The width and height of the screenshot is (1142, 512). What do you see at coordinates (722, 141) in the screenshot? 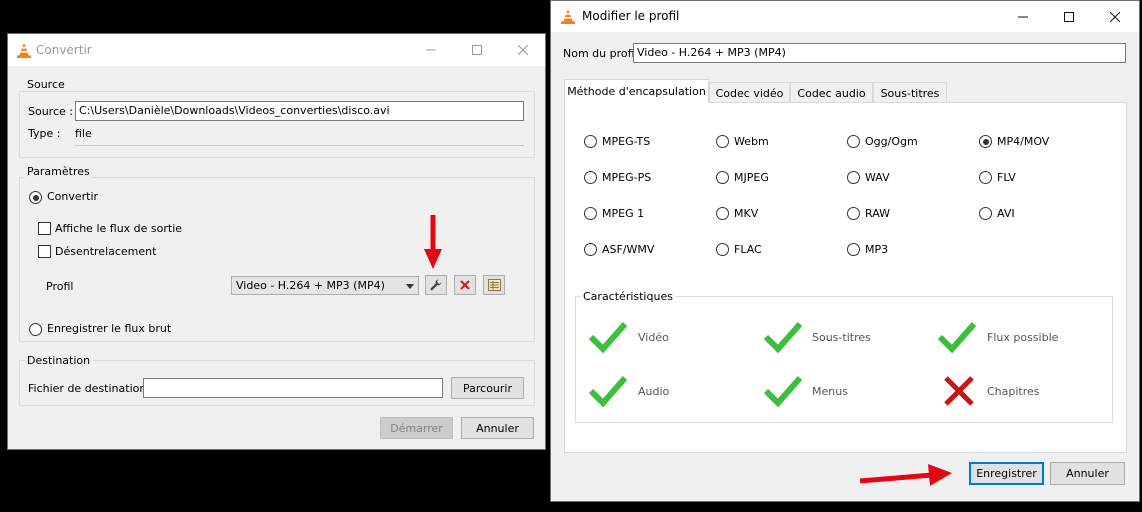
I see `format-radio-webm` at bounding box center [722, 141].